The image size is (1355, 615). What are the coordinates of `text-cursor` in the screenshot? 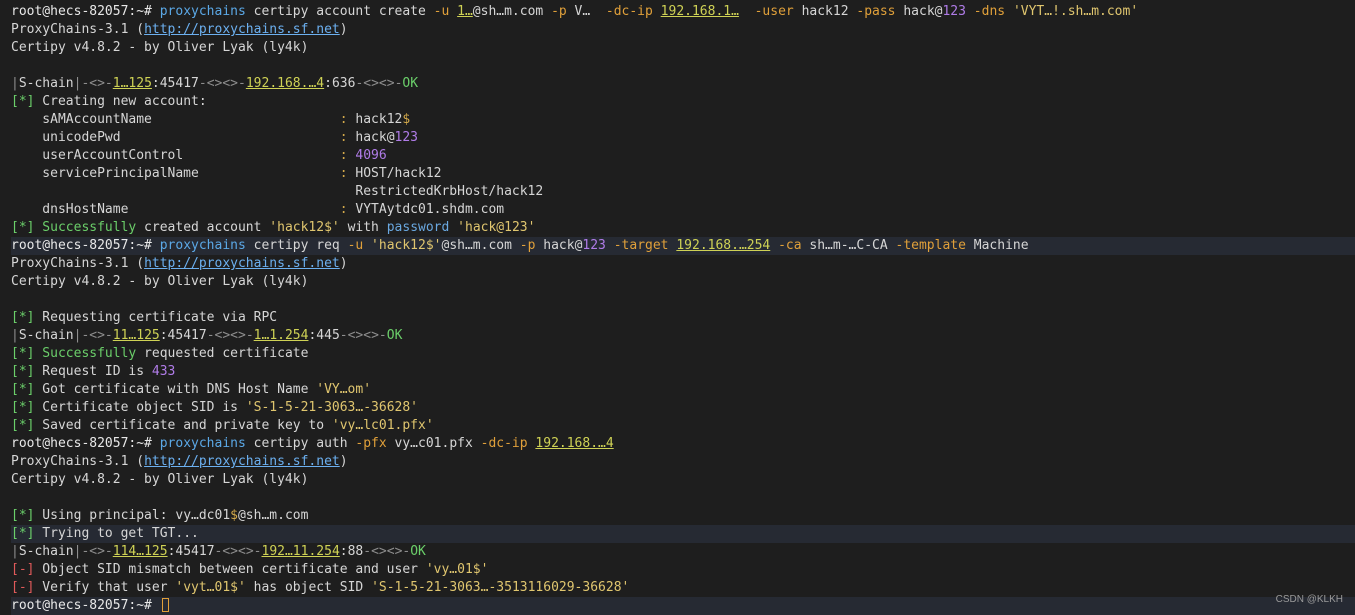 It's located at (165, 605).